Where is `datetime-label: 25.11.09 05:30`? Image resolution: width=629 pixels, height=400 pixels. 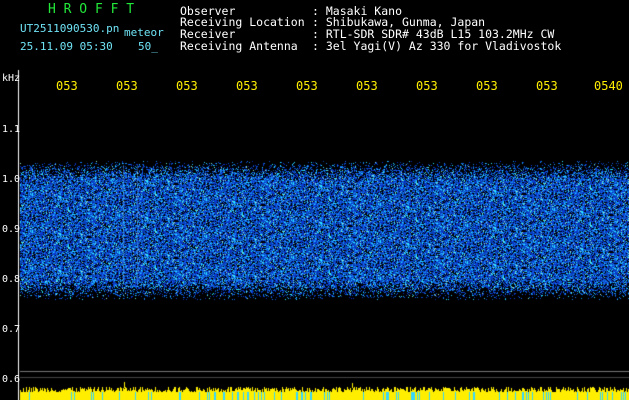 datetime-label: 25.11.09 05:30 is located at coordinates (66, 46).